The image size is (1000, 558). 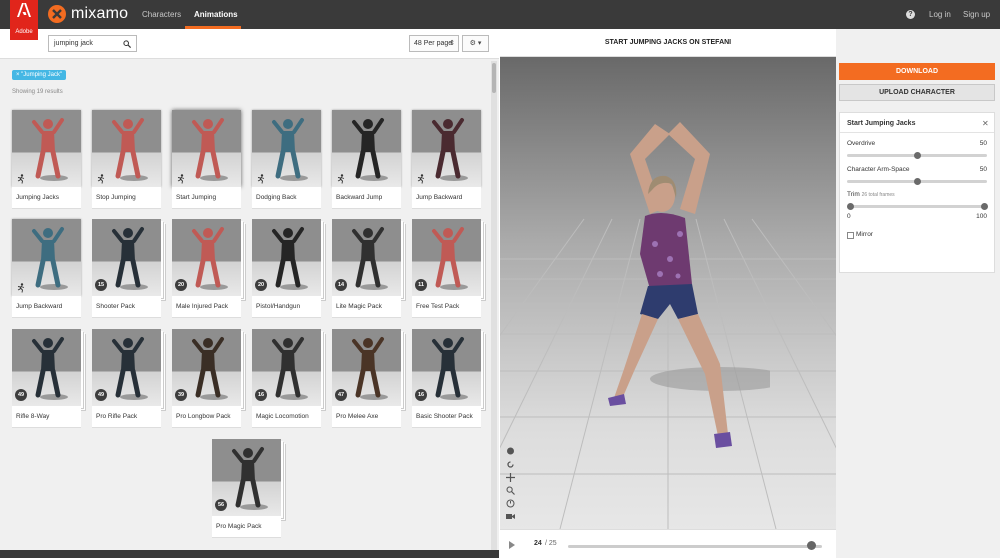 I want to click on per-page-select: 48 Per page ⇕, so click(x=434, y=43).